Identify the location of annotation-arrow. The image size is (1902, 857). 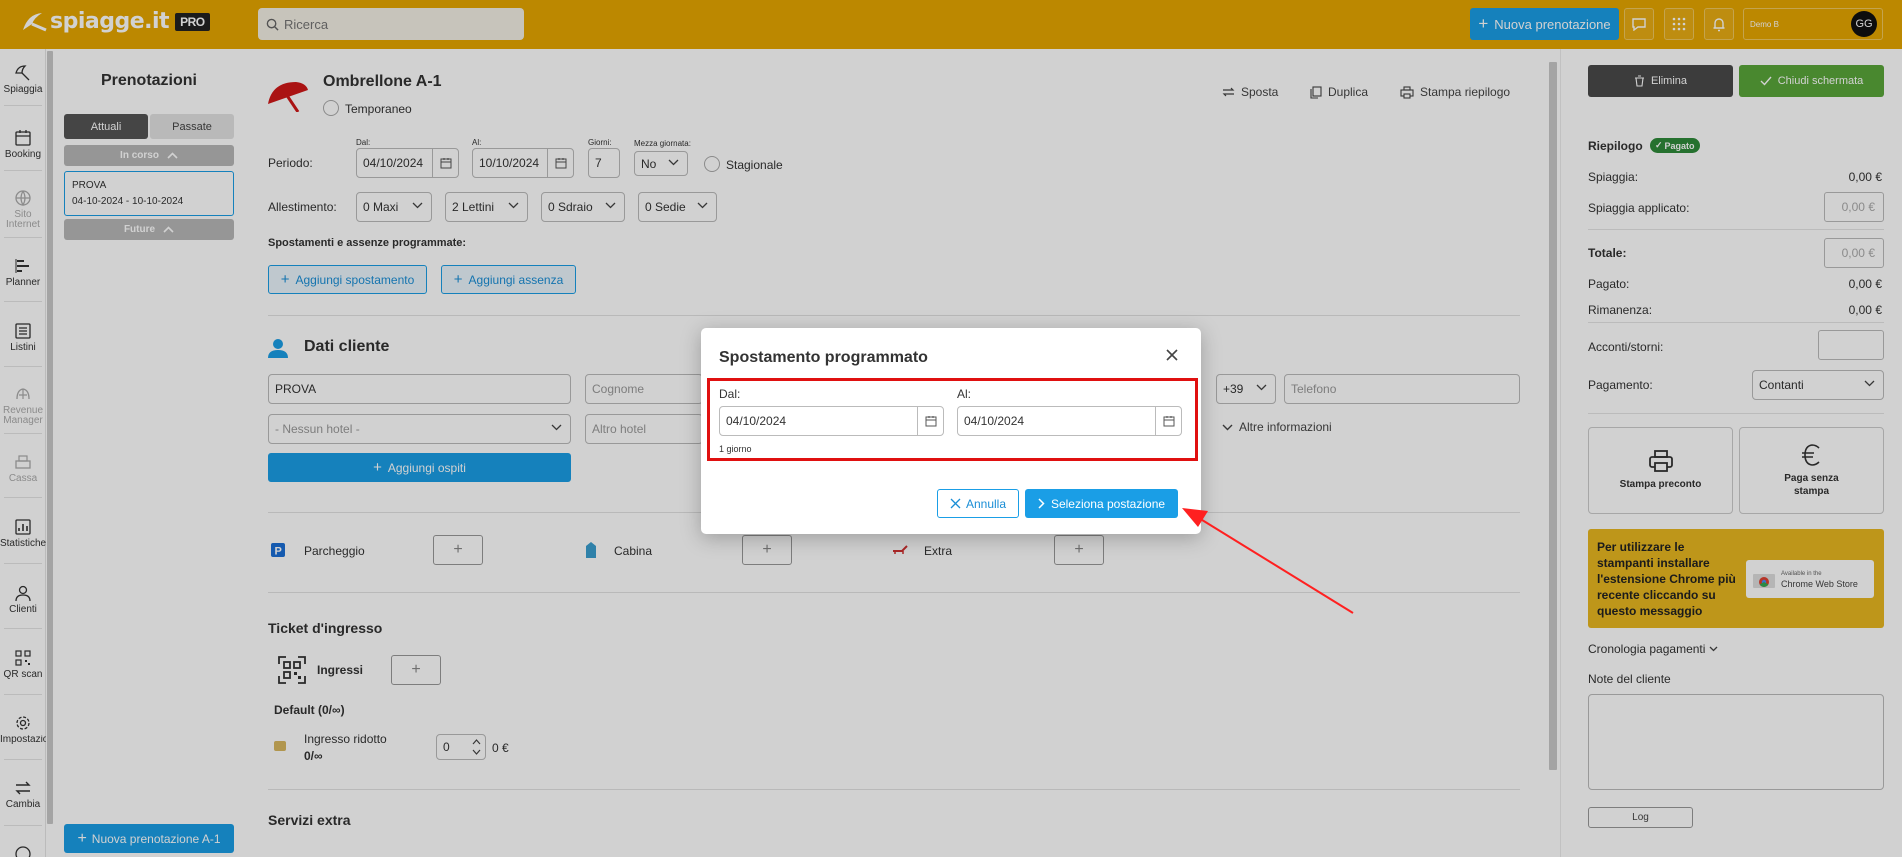
(1268, 561).